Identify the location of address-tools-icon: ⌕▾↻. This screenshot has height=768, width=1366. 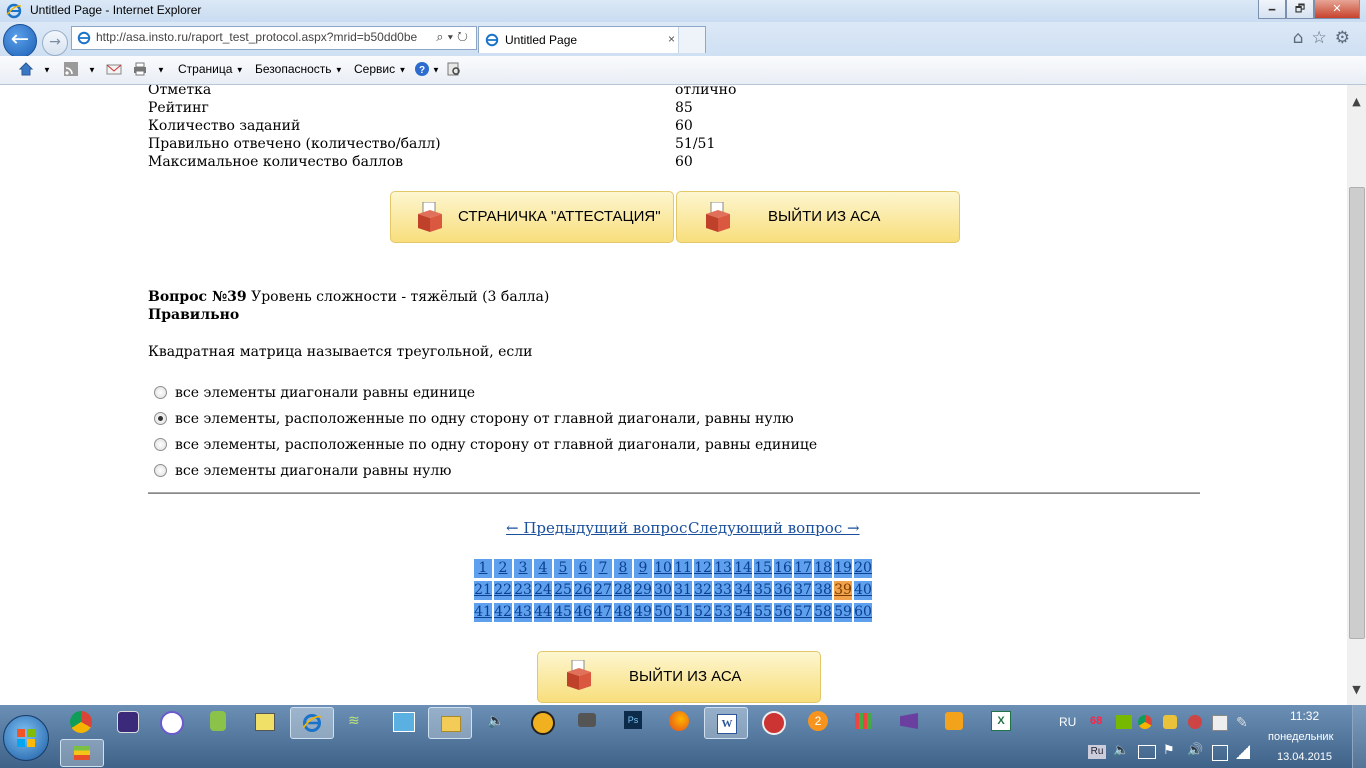
(454, 37).